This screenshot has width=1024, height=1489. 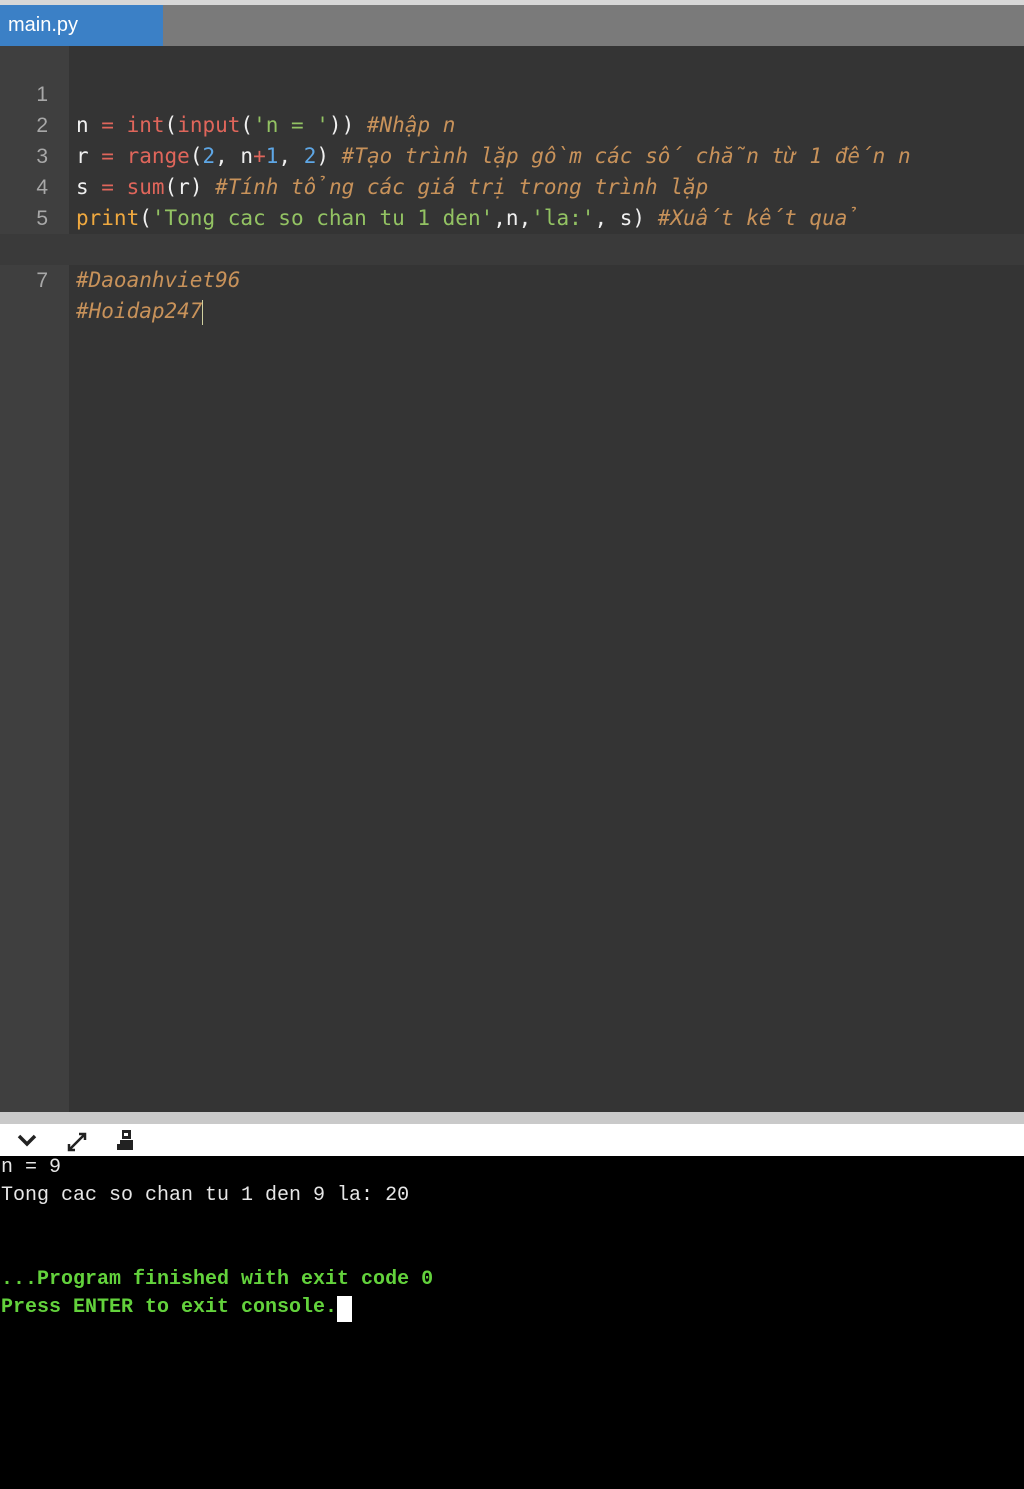 What do you see at coordinates (81, 25) in the screenshot?
I see `tab-main-py: main.py` at bounding box center [81, 25].